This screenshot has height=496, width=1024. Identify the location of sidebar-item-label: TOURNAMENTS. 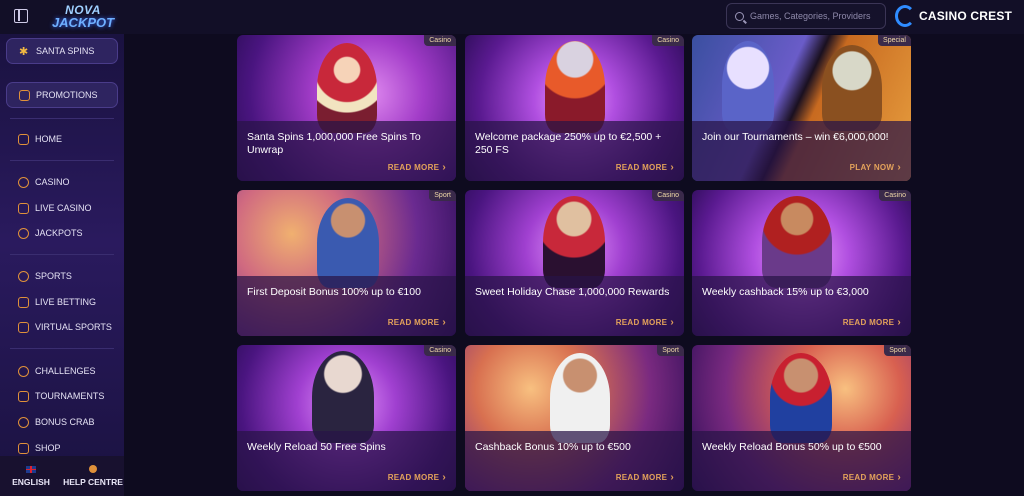
(70, 396).